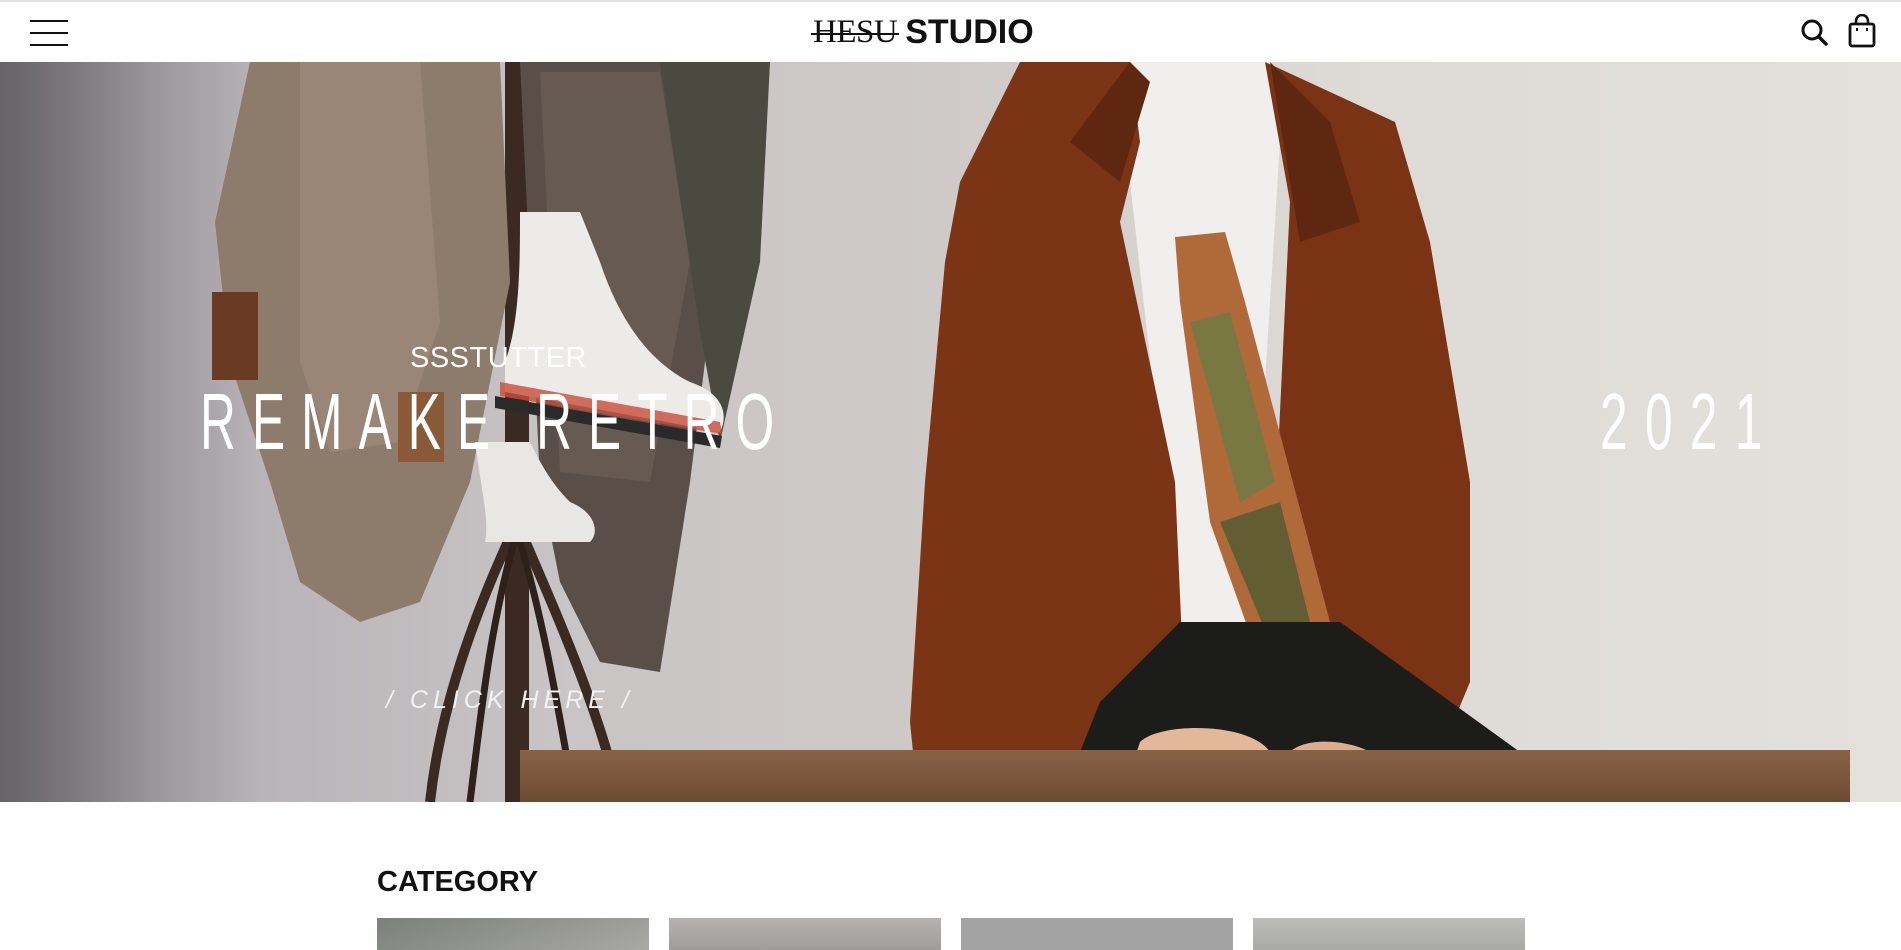 This screenshot has width=1901, height=950. I want to click on search-icon, so click(1814, 32).